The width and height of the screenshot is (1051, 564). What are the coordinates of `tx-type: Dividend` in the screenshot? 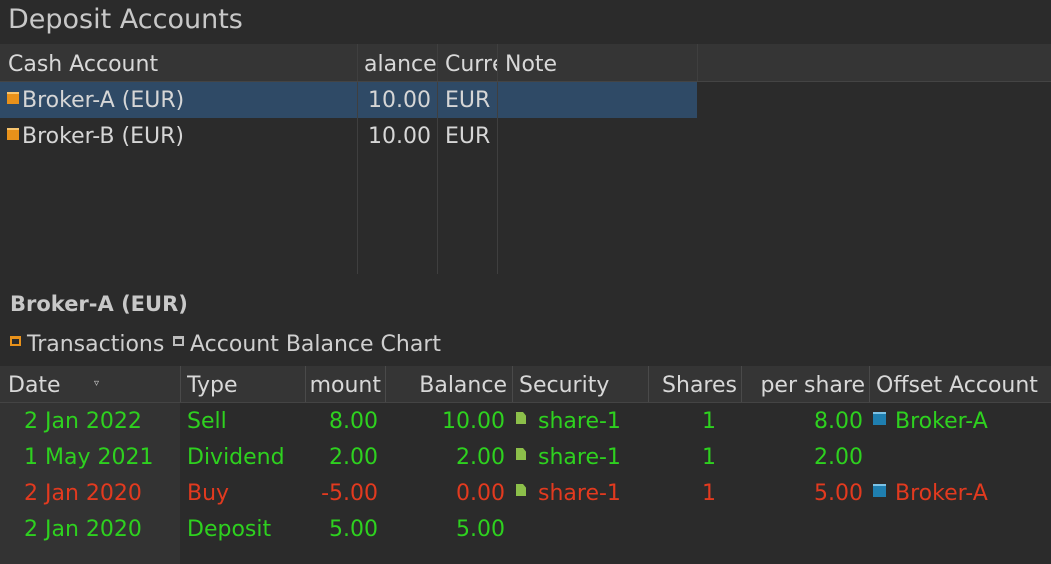 It's located at (236, 457).